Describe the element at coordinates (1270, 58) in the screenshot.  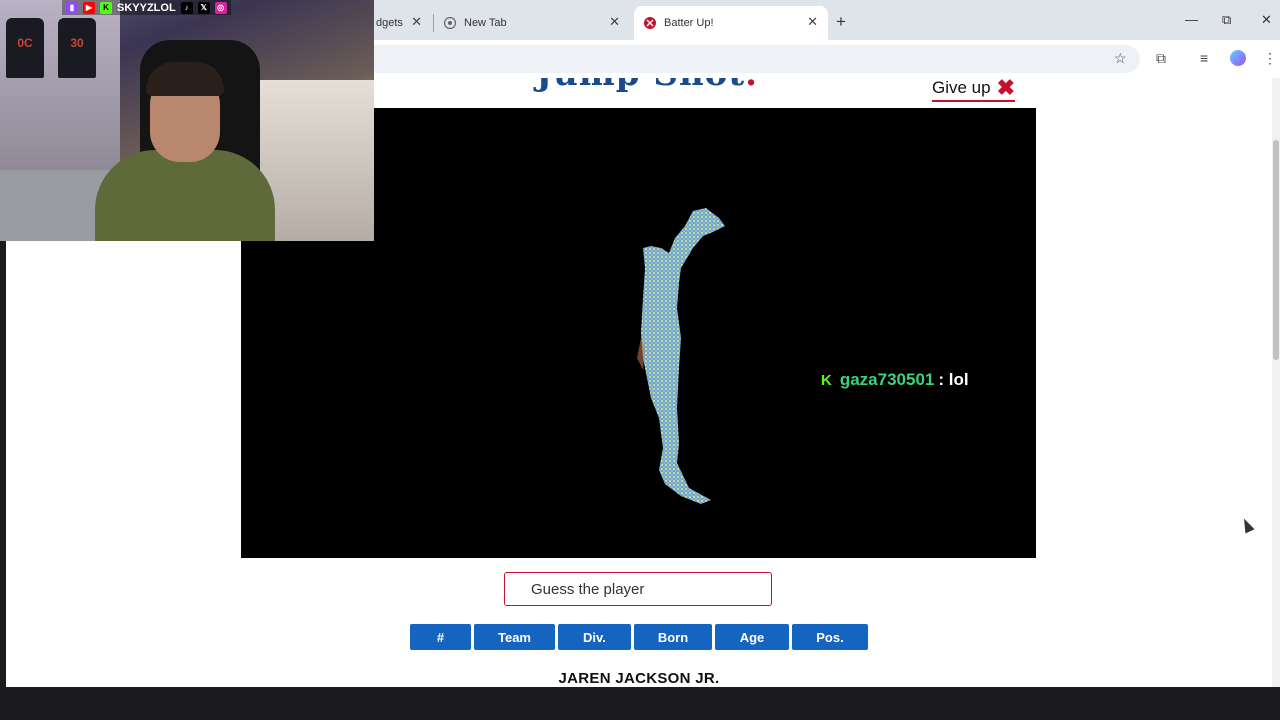
I see `browser-menu-icon: ⋮` at that location.